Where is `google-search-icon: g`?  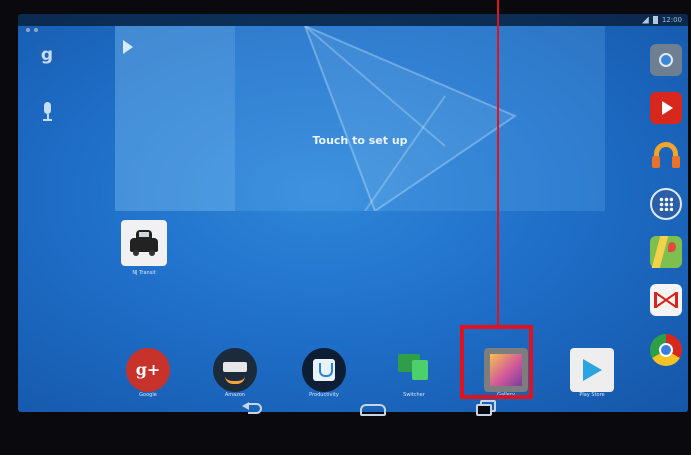
google-search-icon: g is located at coordinates (47, 55).